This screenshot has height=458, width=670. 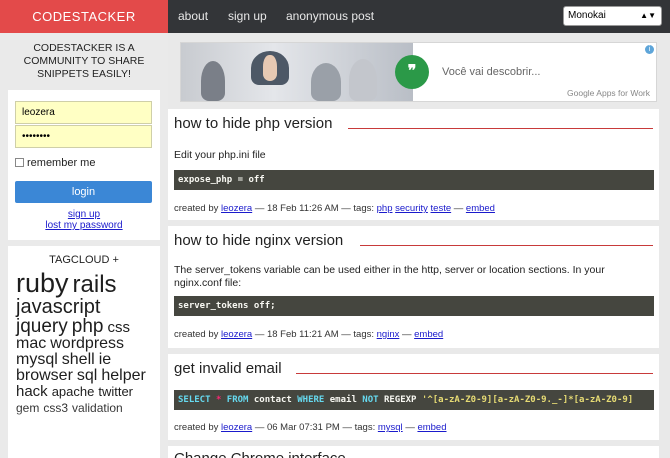 I want to click on ad-info-icon: i, so click(x=649, y=49).